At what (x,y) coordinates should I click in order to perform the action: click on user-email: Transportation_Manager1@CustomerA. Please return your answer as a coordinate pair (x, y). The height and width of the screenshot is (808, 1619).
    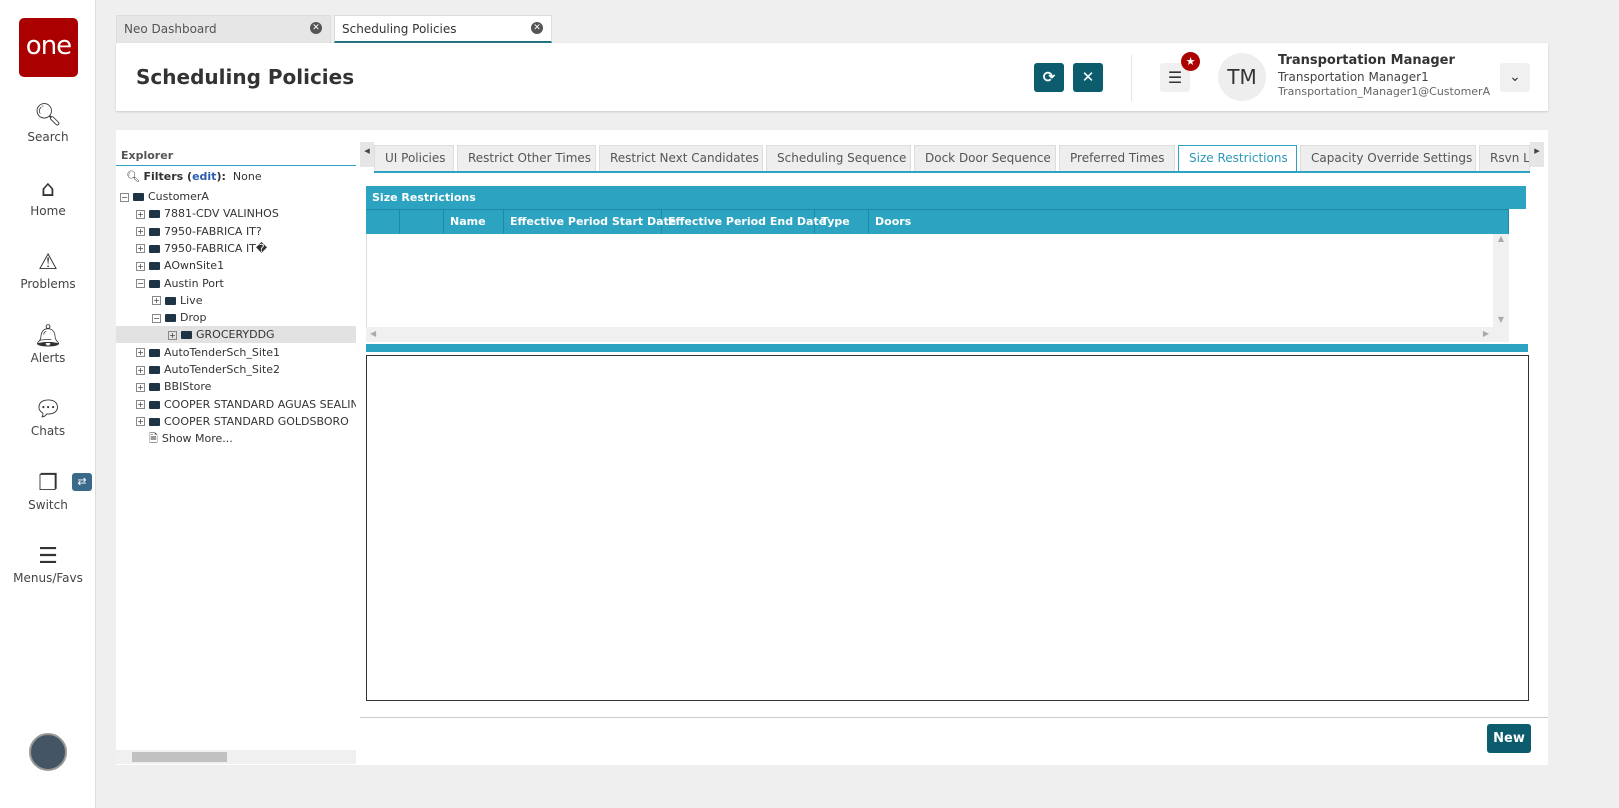
    Looking at the image, I should click on (1384, 91).